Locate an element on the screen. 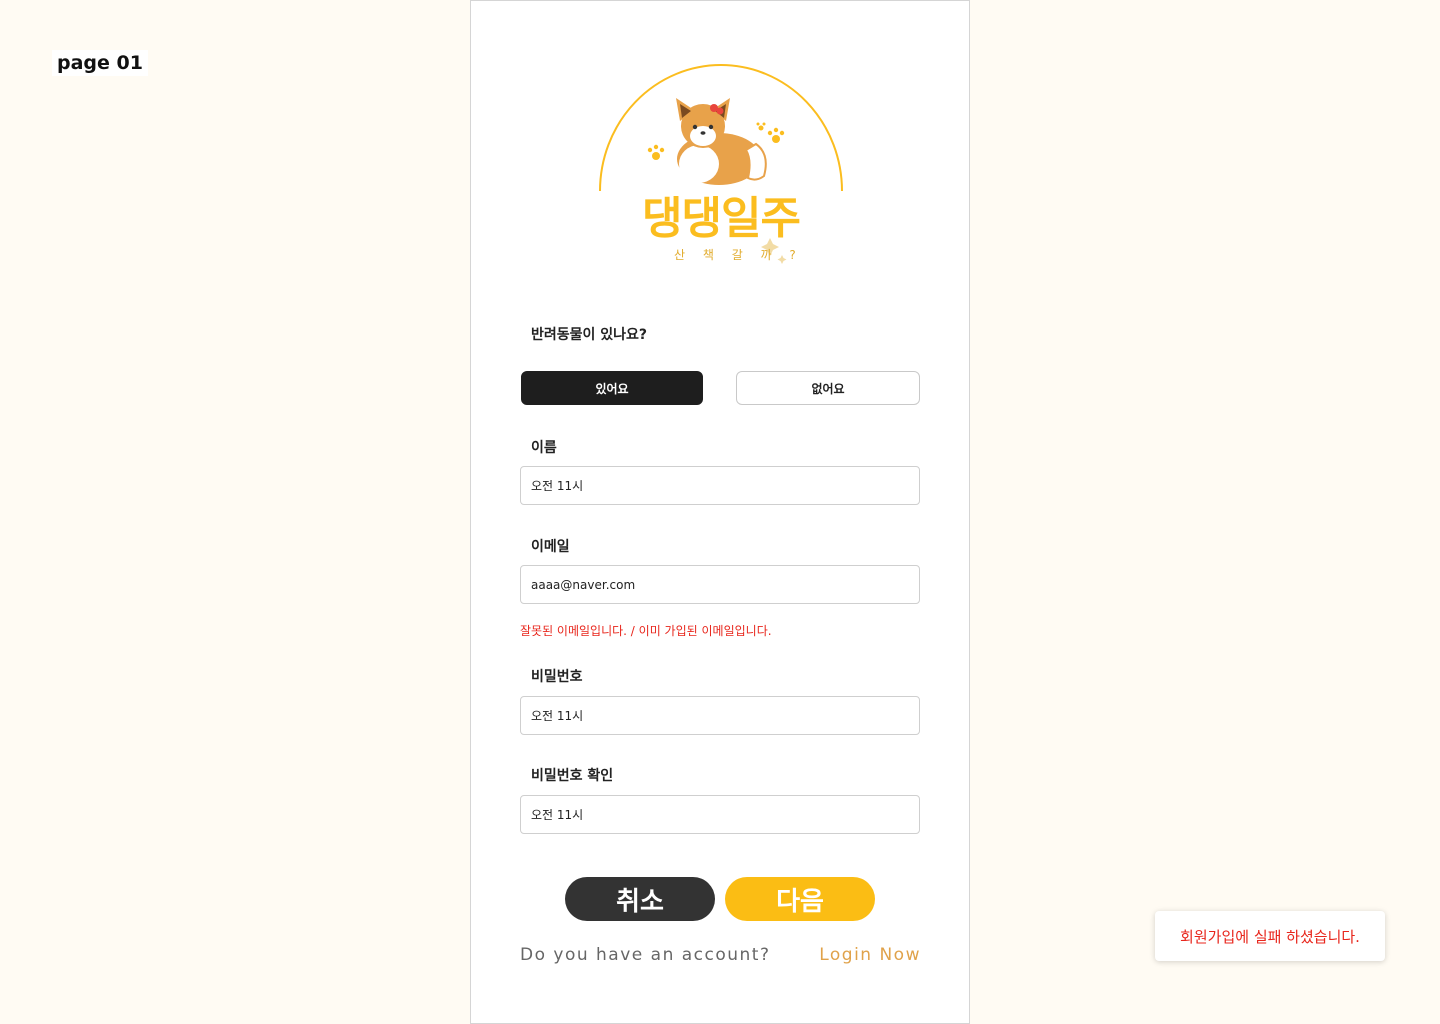 This screenshot has width=1440, height=1024. login-now-link: Login Now is located at coordinates (870, 955).